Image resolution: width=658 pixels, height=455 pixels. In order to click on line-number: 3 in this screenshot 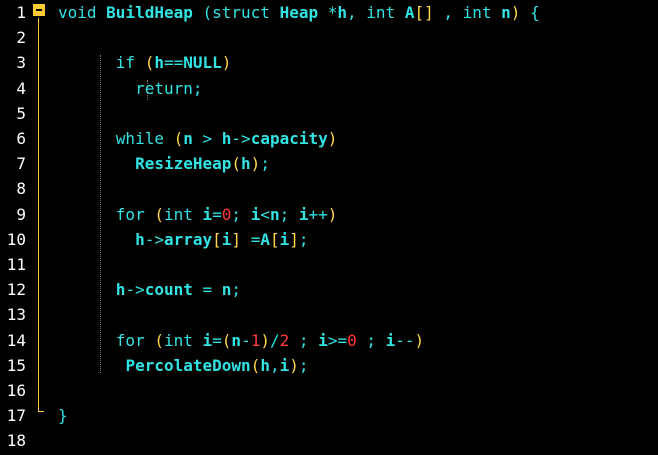, I will do `click(21, 63)`.